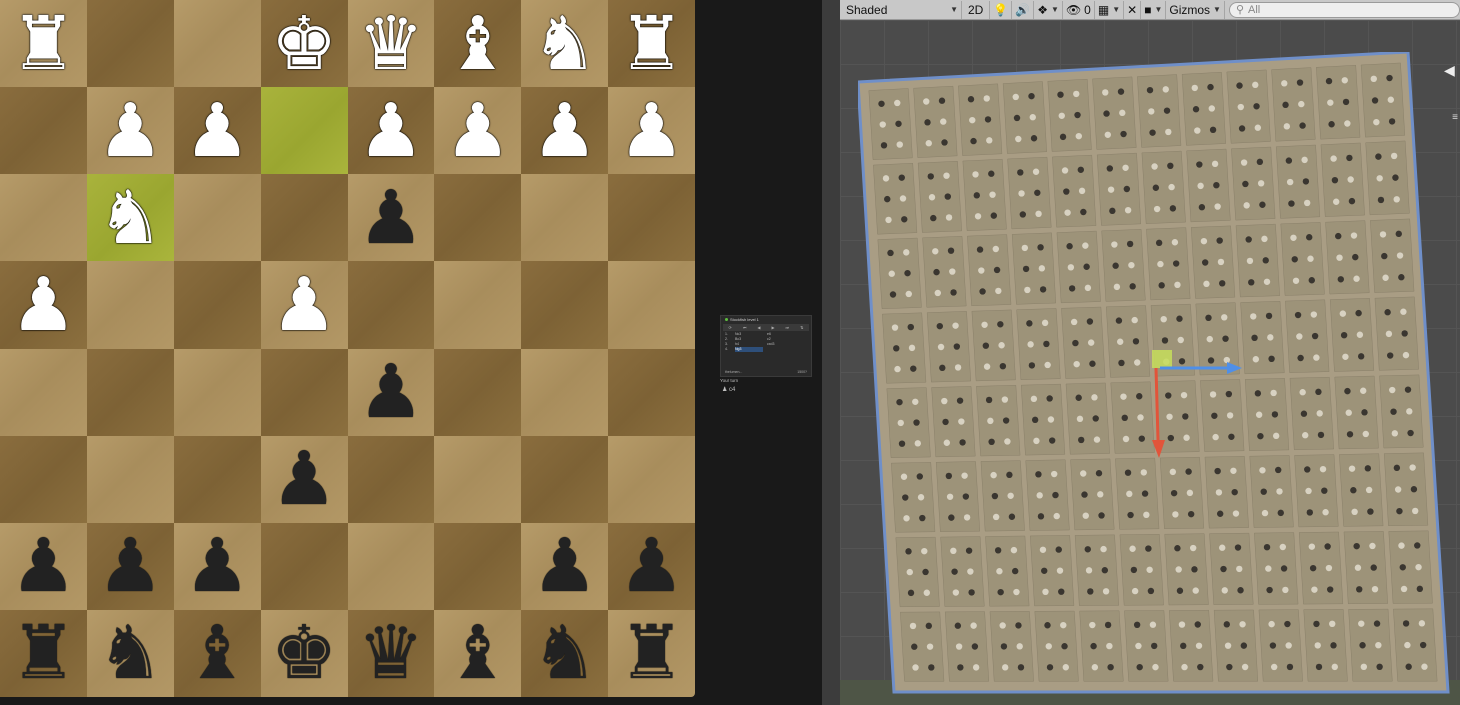 Image resolution: width=1460 pixels, height=705 pixels. What do you see at coordinates (130, 44) in the screenshot?
I see `square-b8` at bounding box center [130, 44].